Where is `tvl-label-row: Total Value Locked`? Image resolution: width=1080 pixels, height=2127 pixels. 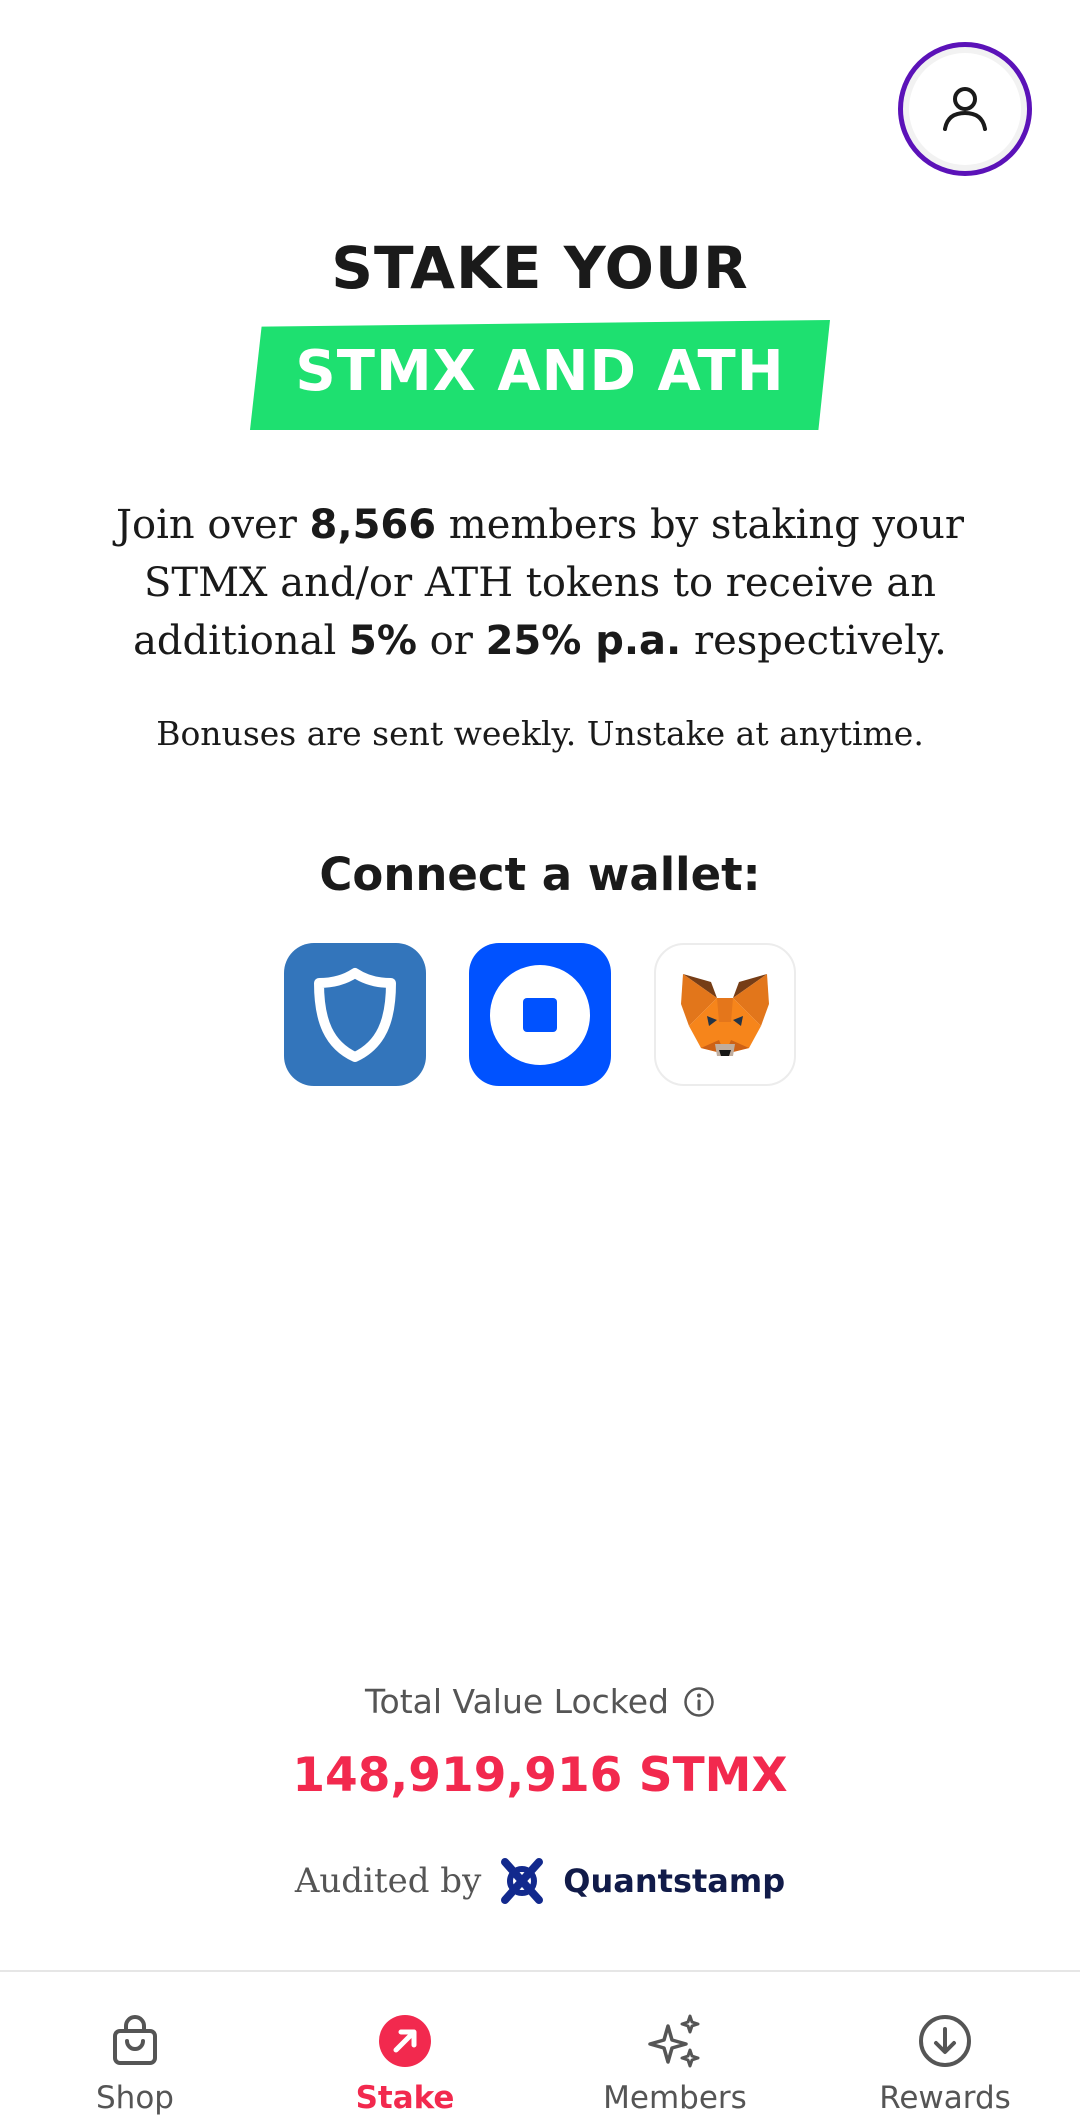
tvl-label-row: Total Value Locked is located at coordinates (540, 1701).